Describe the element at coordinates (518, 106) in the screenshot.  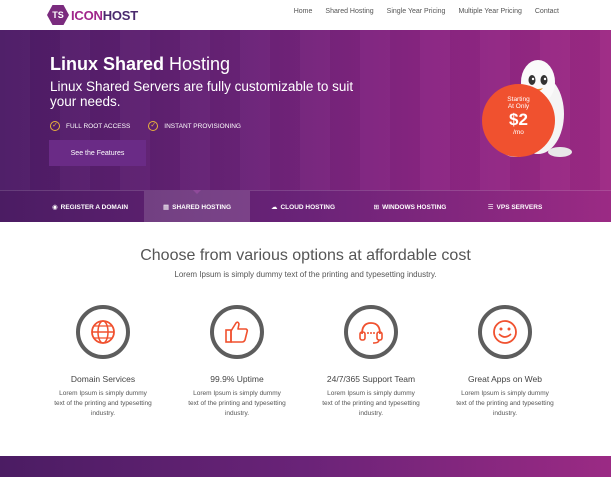
I see `price-at-only: At Only` at that location.